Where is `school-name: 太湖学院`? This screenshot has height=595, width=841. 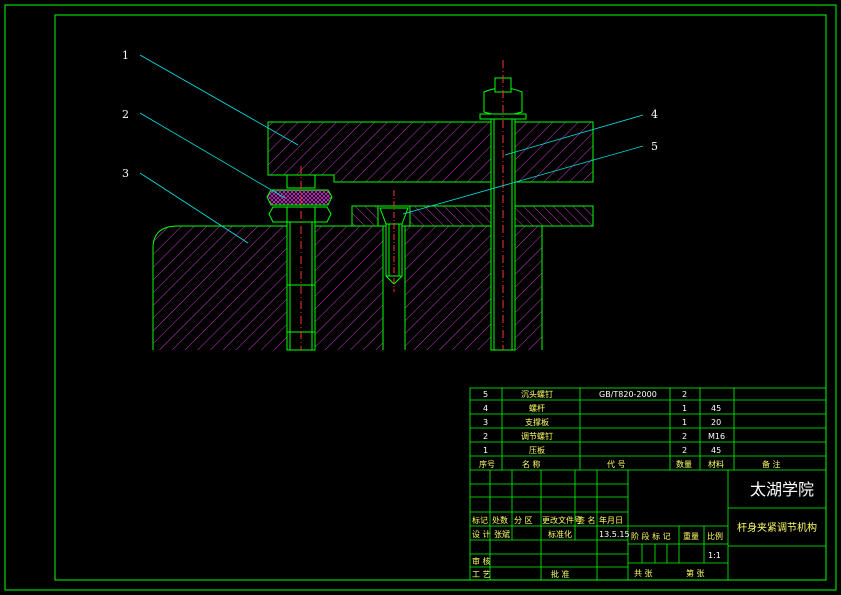 school-name: 太湖学院 is located at coordinates (782, 489).